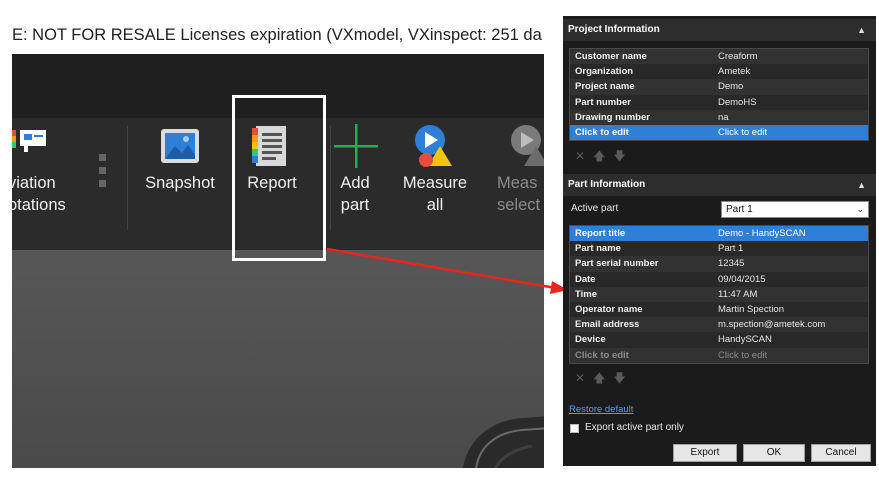 The image size is (879, 482). I want to click on property-value: Demo - HandySCAN, so click(793, 233).